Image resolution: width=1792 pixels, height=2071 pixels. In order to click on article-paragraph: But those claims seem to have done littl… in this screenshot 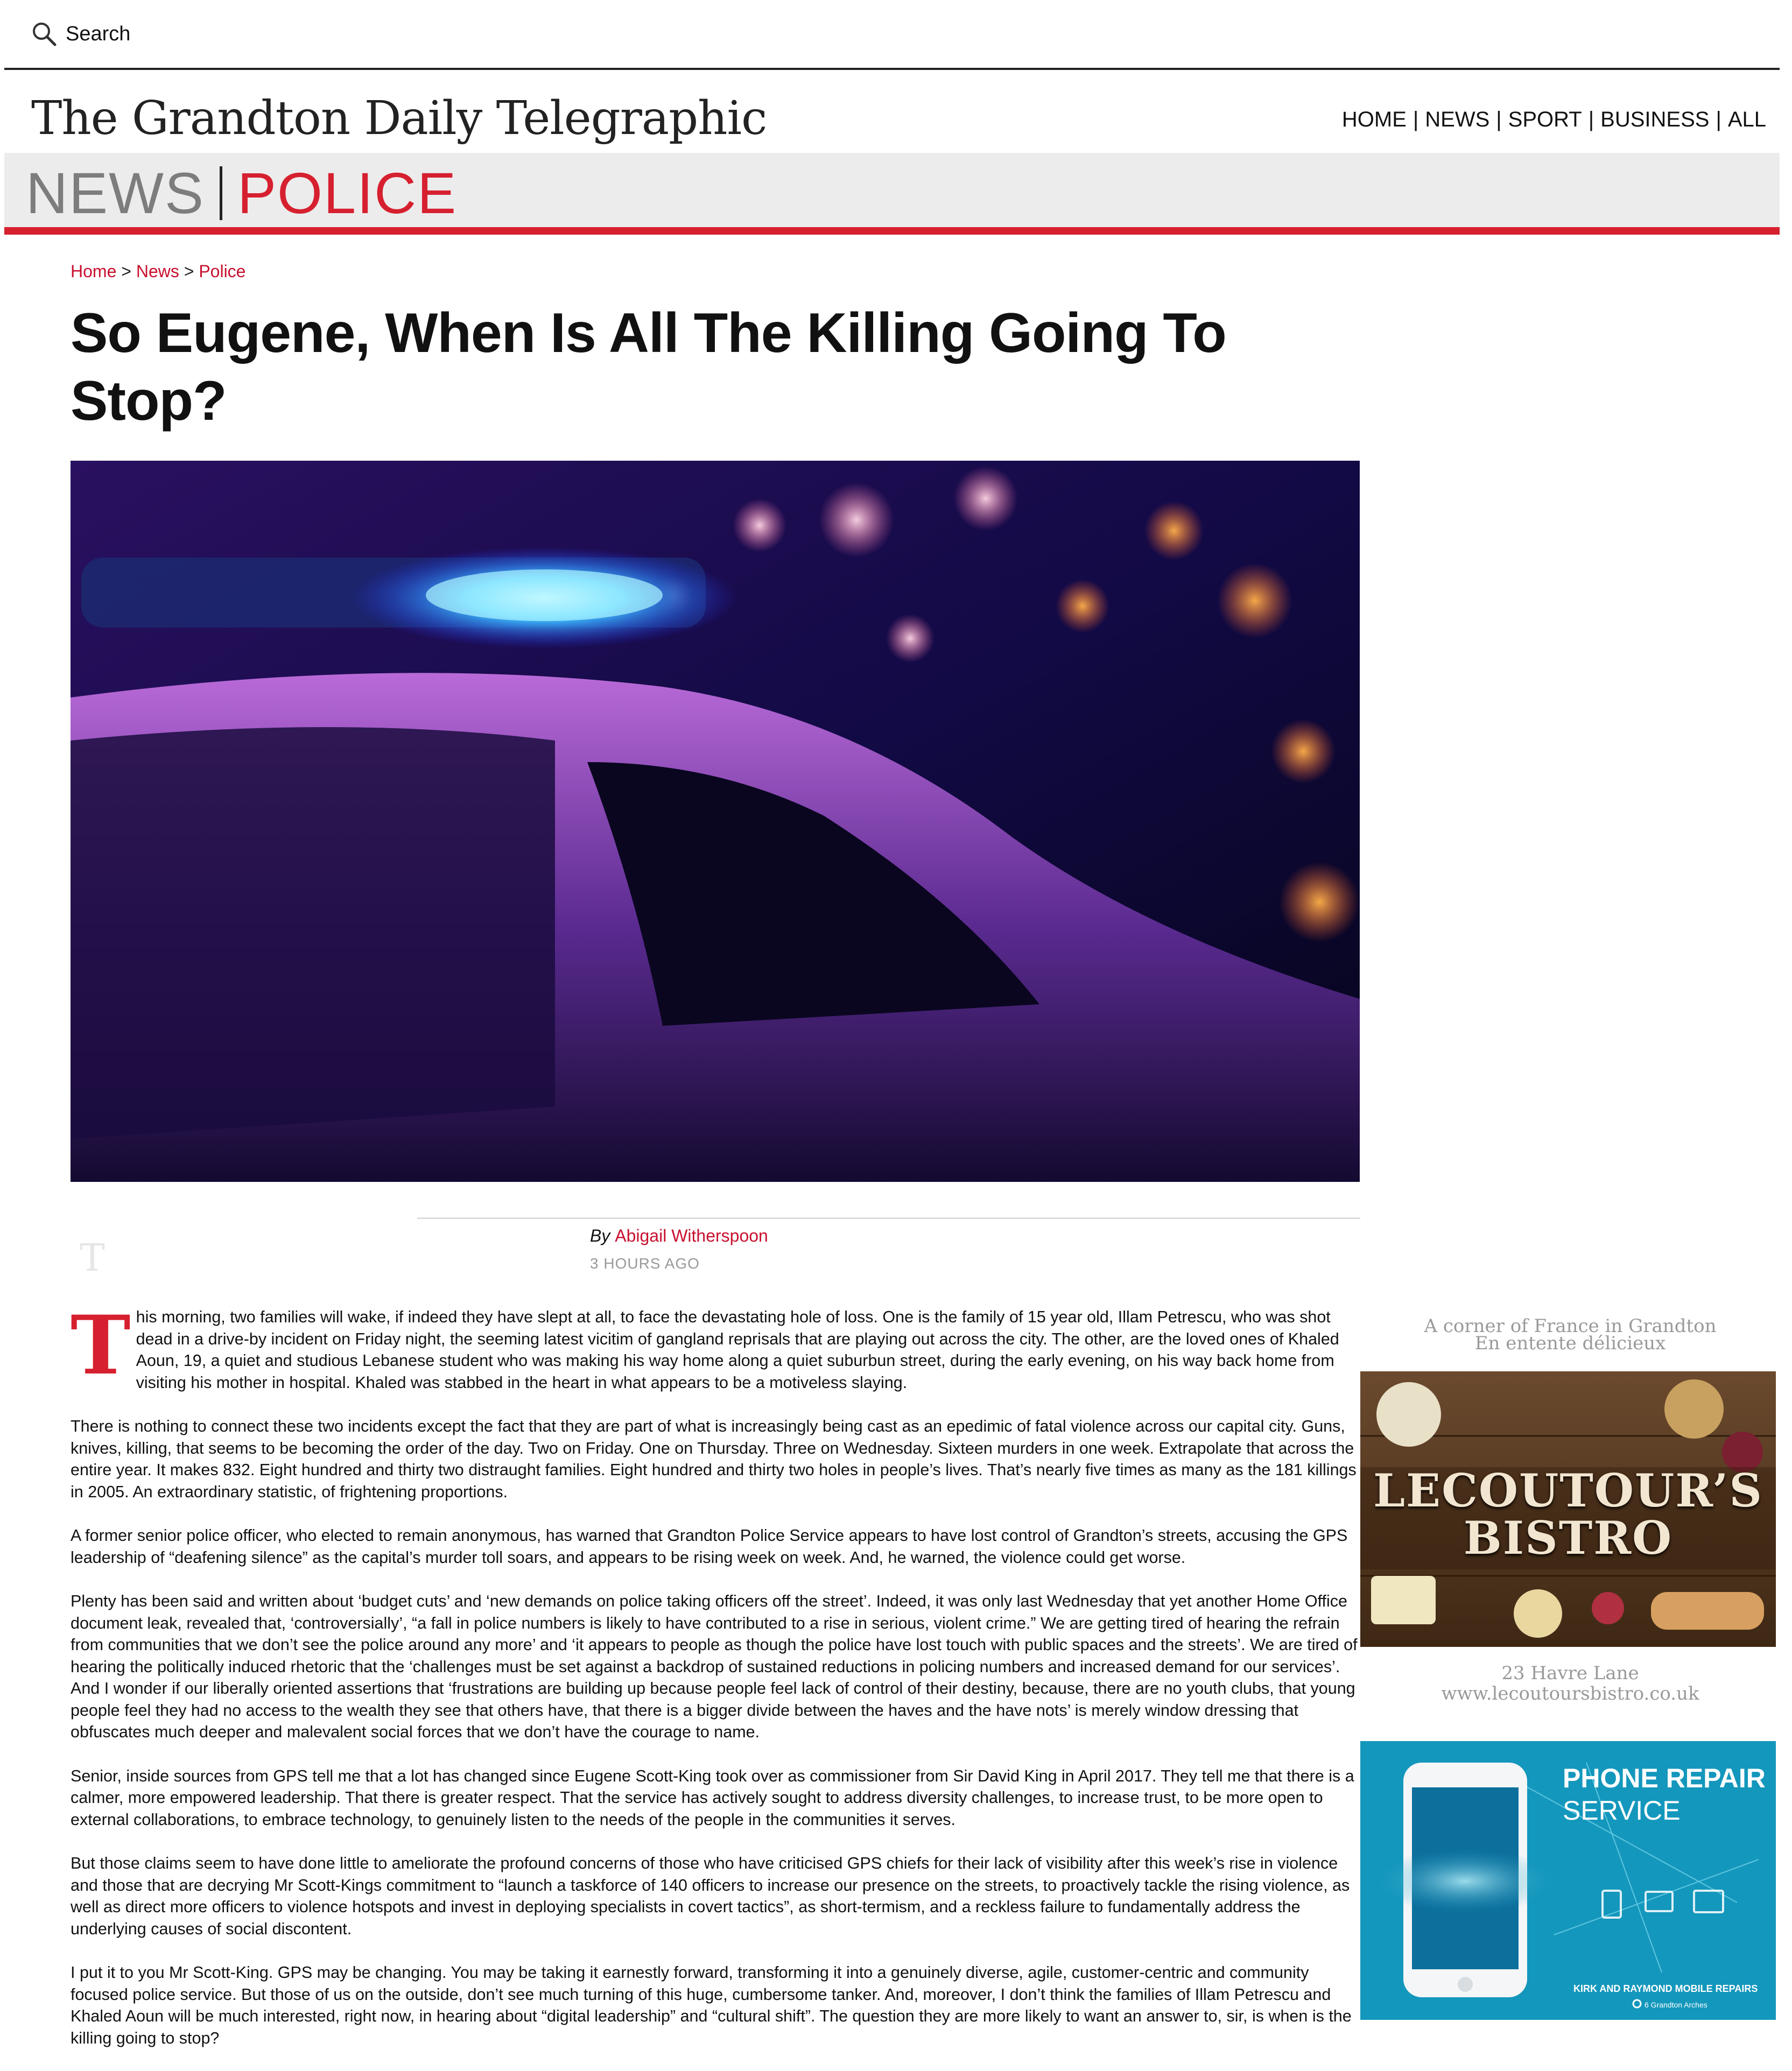, I will do `click(710, 1896)`.